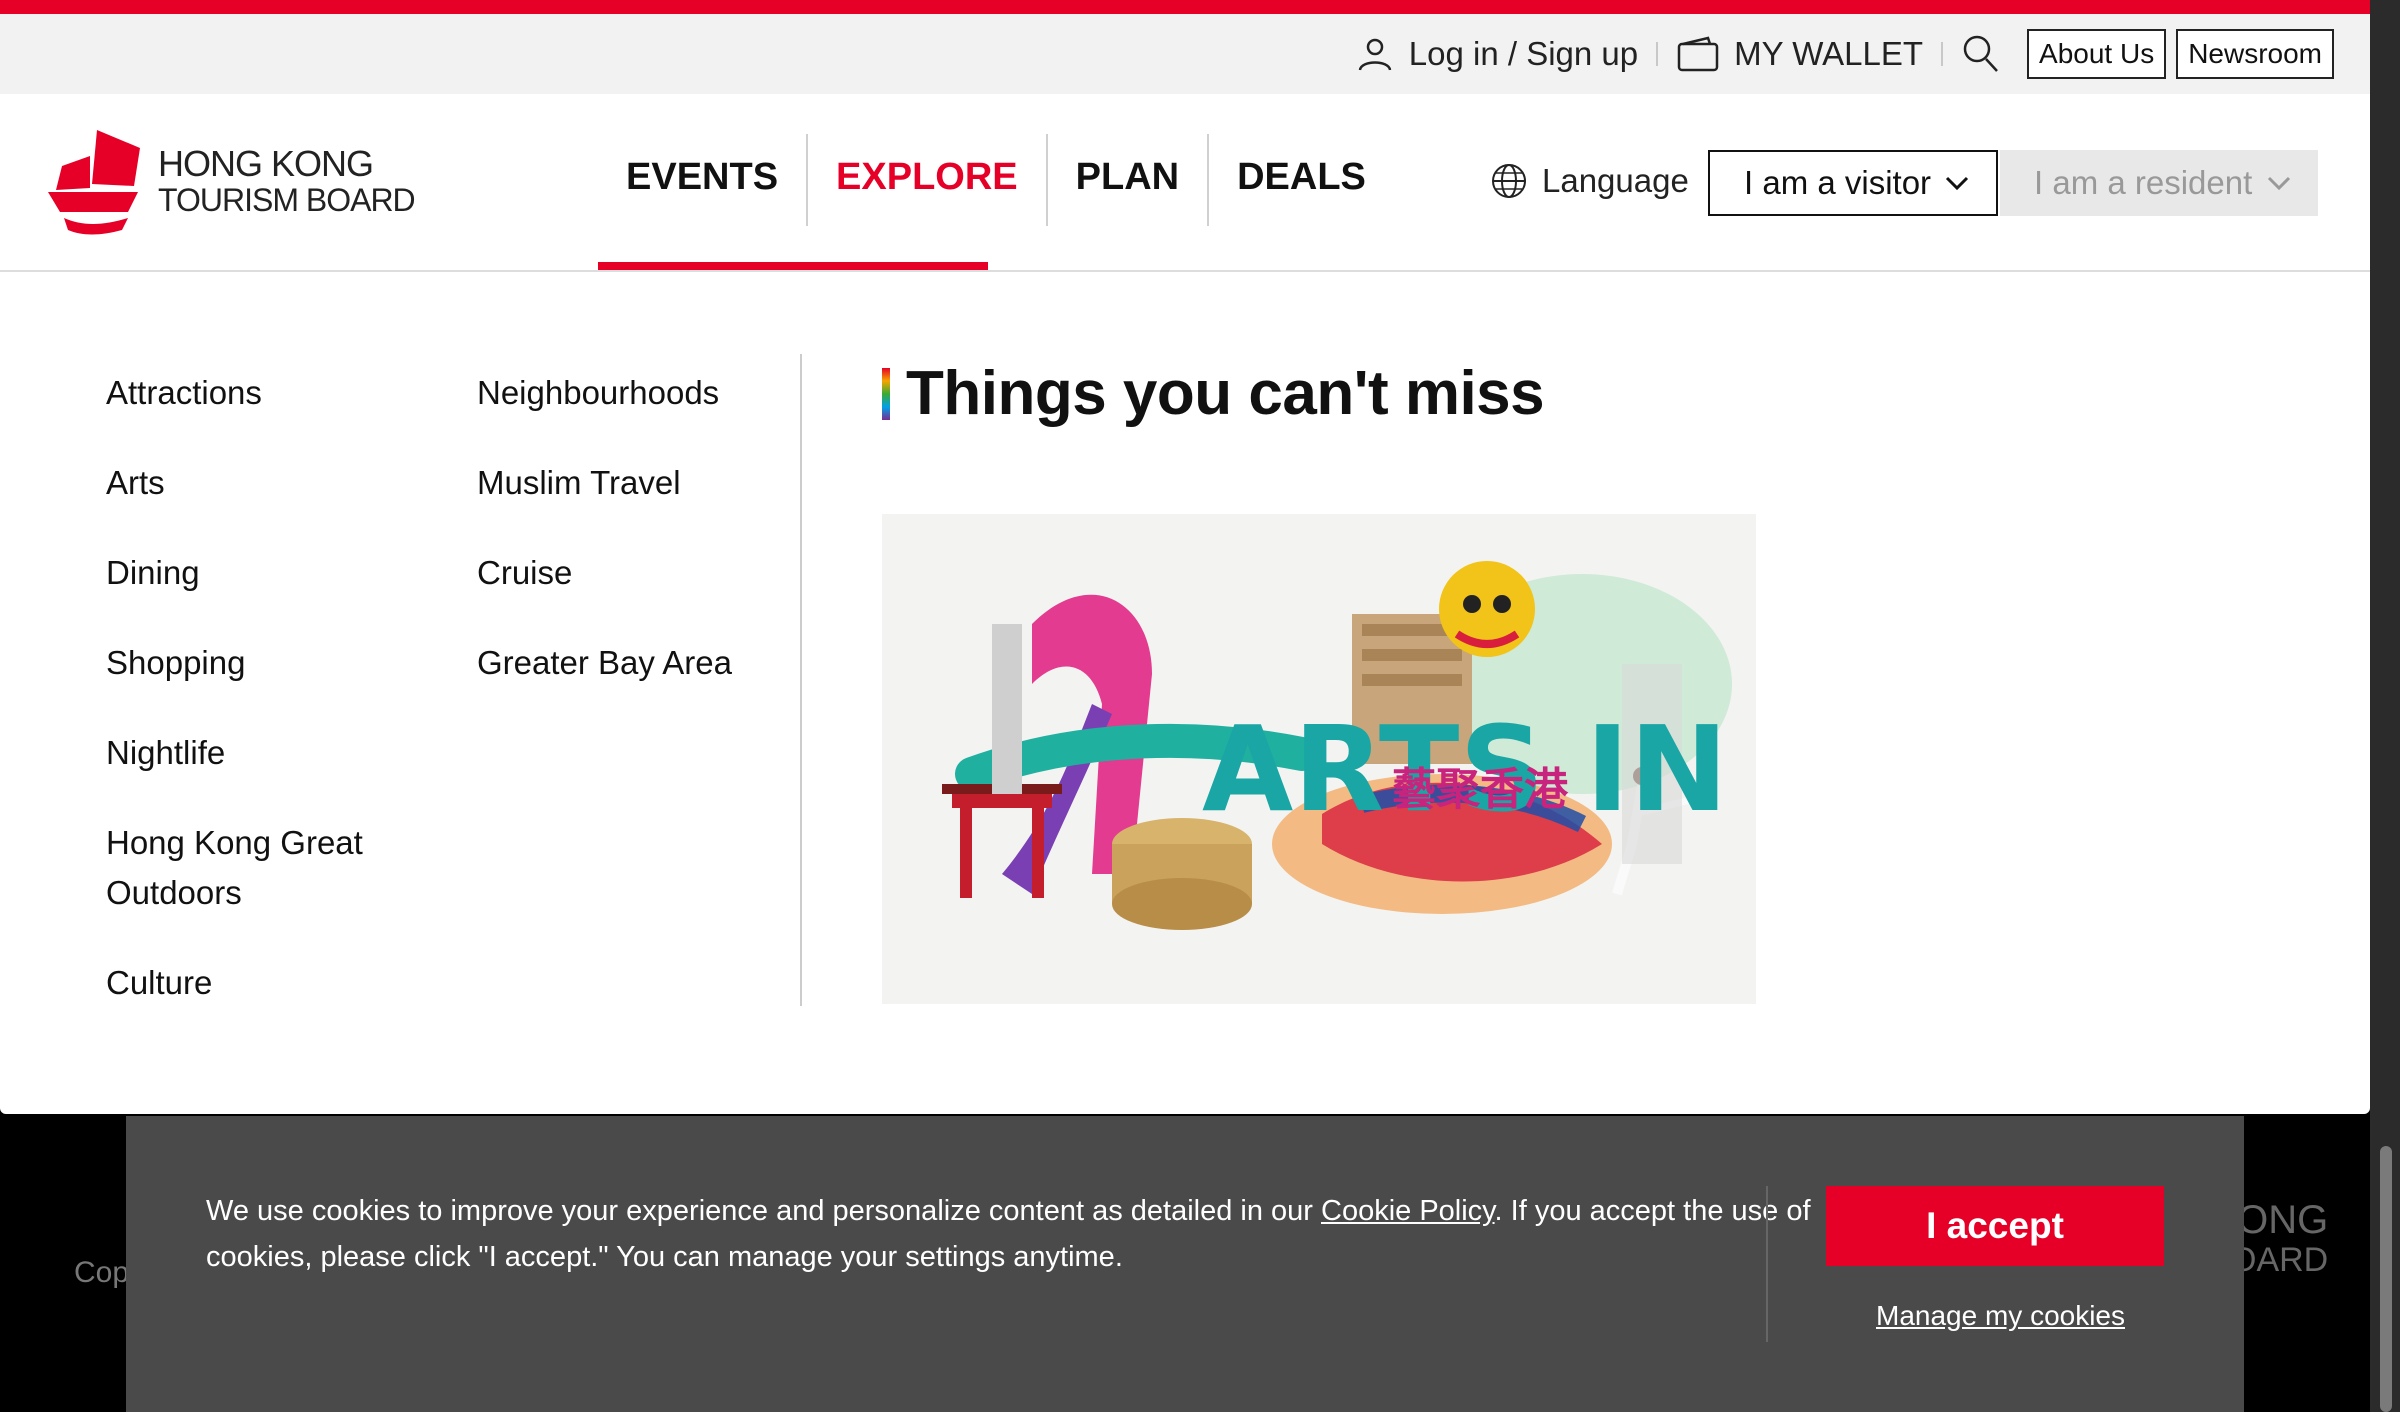  Describe the element at coordinates (2255, 54) in the screenshot. I see `newsroom-button: Newsroom` at that location.